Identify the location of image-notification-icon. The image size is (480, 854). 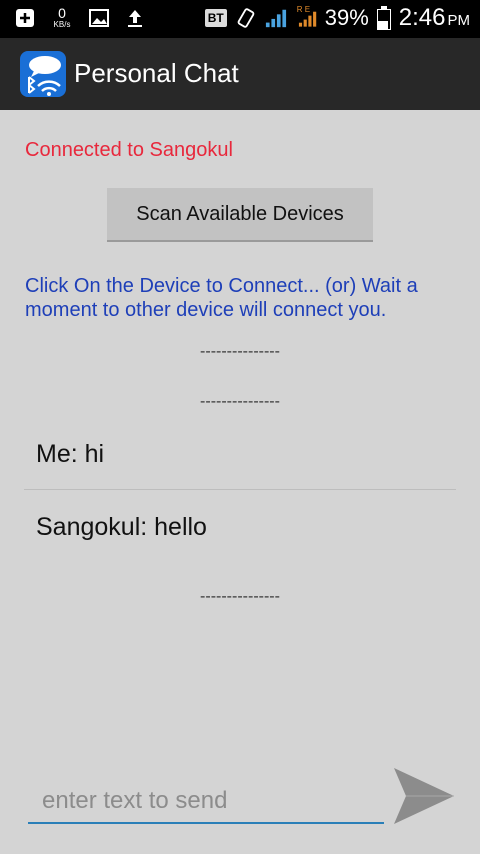
(99, 18).